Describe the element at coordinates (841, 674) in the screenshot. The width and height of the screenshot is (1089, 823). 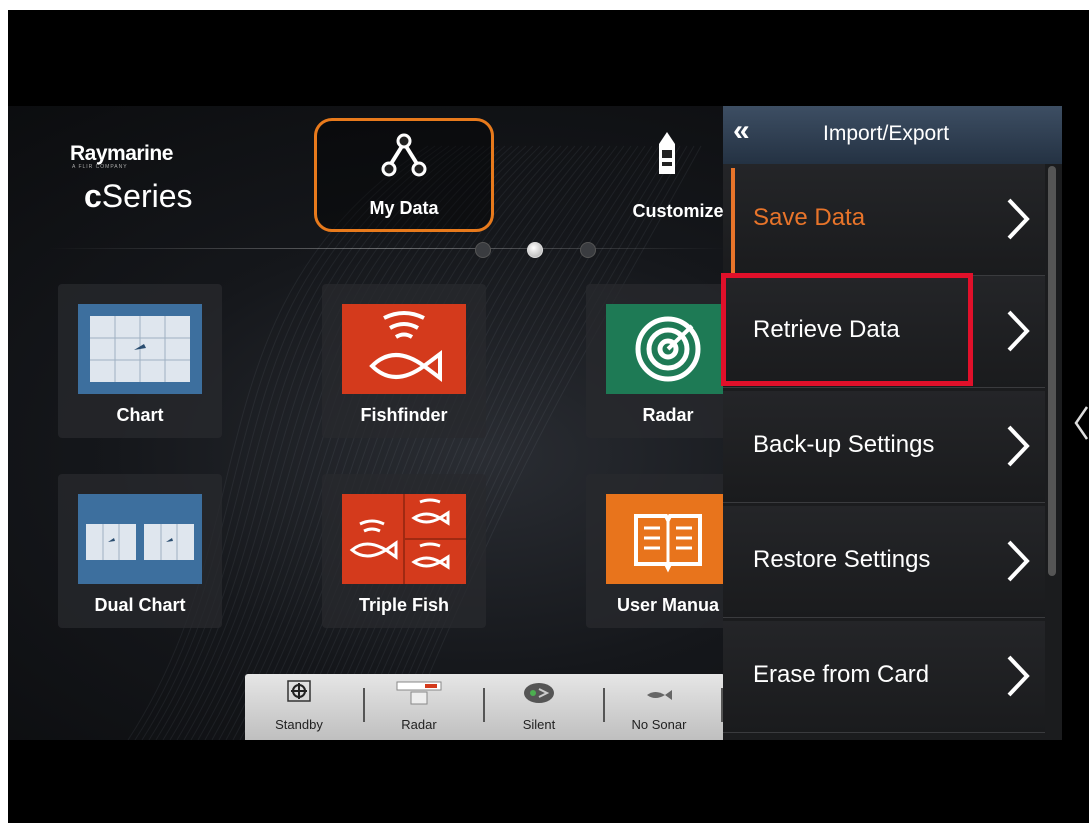
I see `menu-item-label: Erase from Card` at that location.